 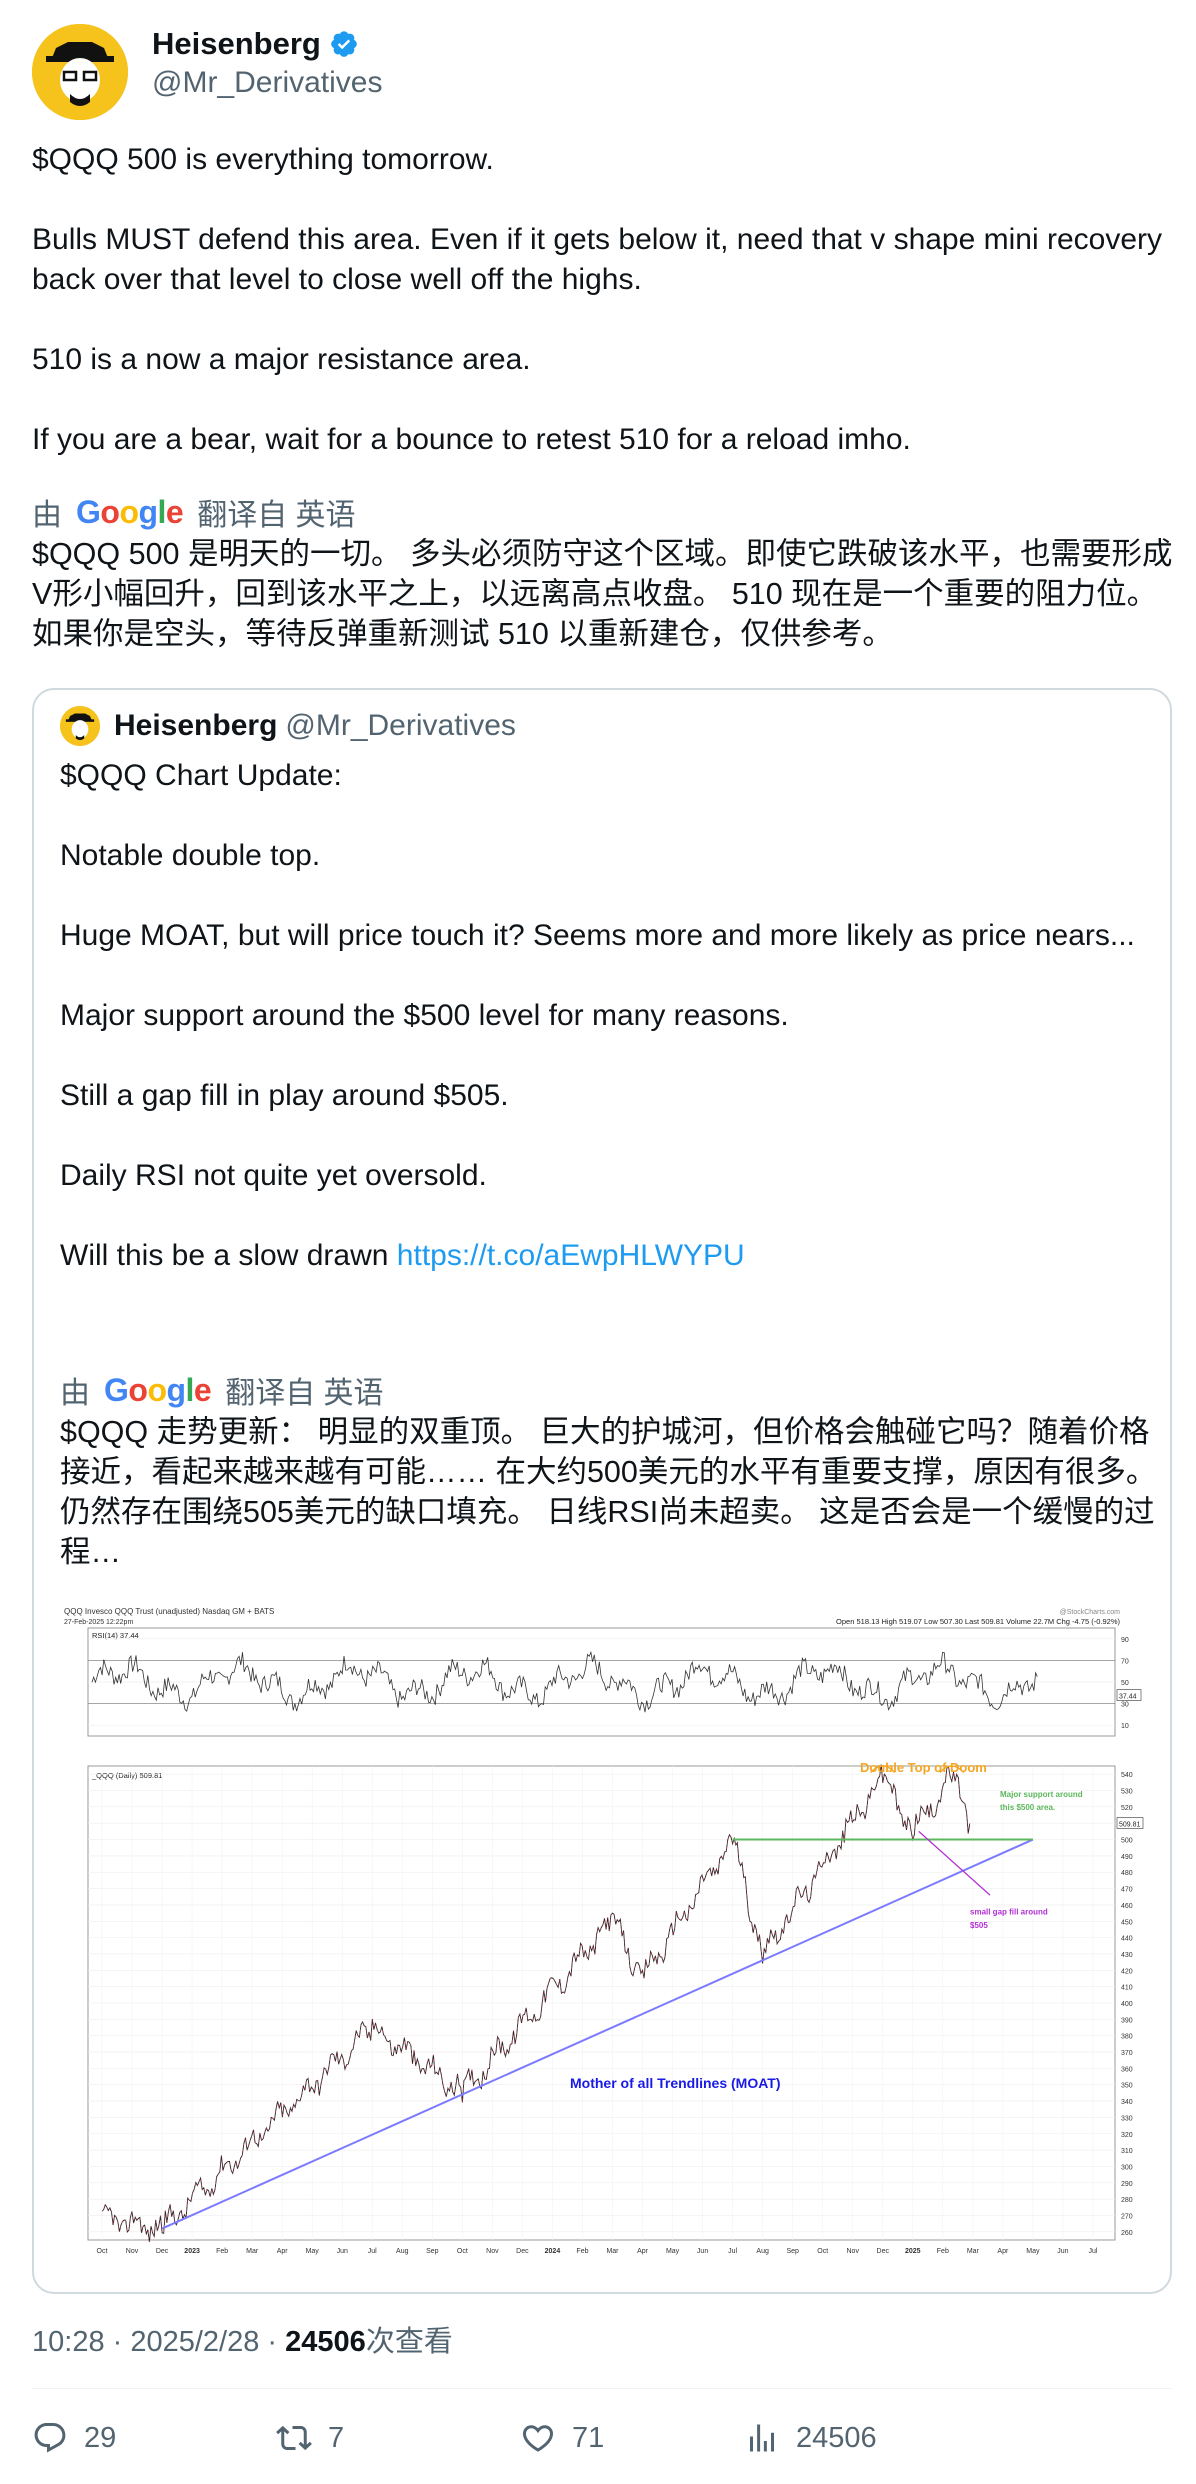 What do you see at coordinates (80, 726) in the screenshot?
I see `quoted-avatar` at bounding box center [80, 726].